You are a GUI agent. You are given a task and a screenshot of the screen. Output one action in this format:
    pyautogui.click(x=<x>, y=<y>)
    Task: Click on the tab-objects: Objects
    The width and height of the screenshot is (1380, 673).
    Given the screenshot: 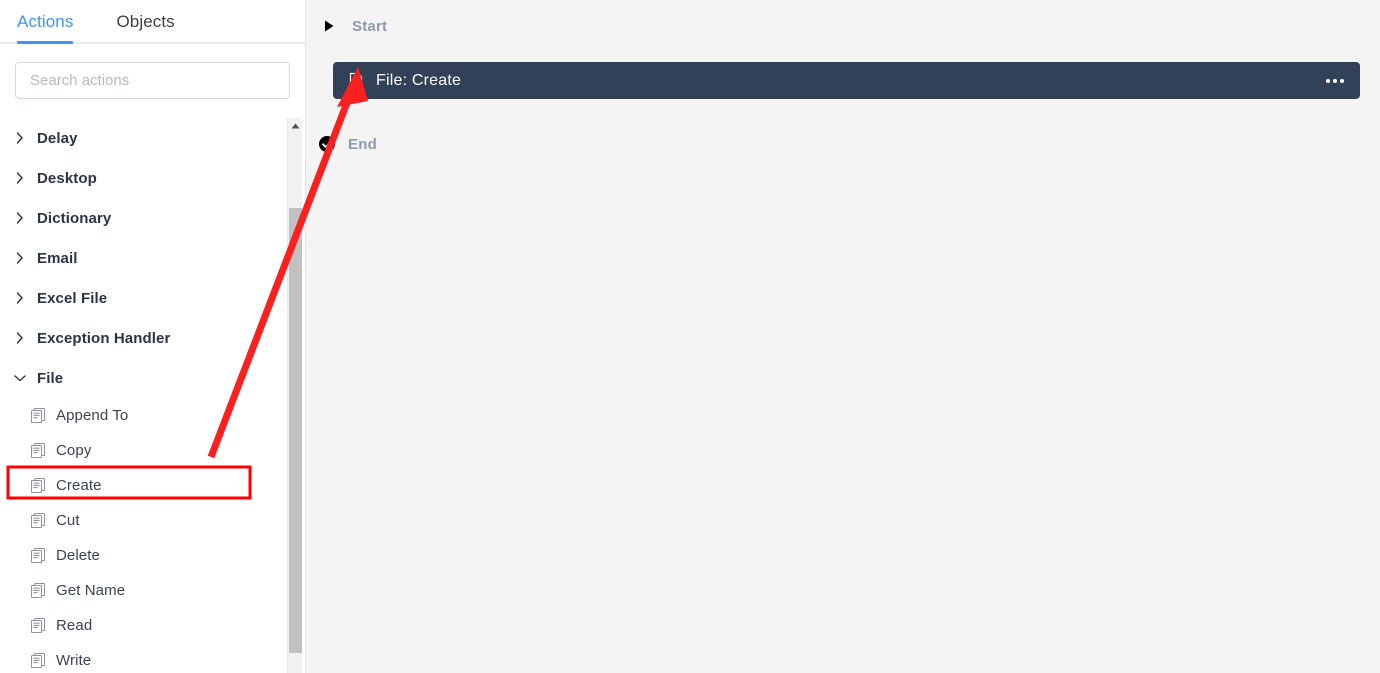 What is the action you would take?
    pyautogui.click(x=145, y=28)
    